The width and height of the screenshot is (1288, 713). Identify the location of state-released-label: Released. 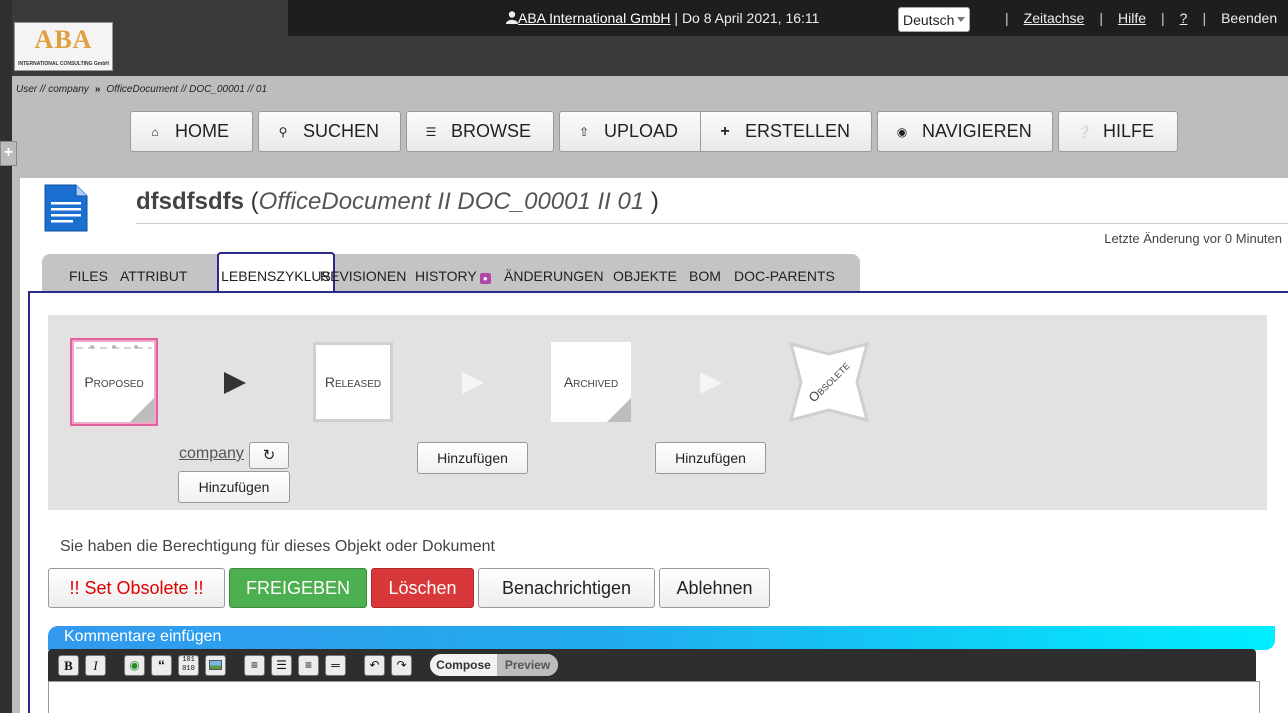
(353, 382).